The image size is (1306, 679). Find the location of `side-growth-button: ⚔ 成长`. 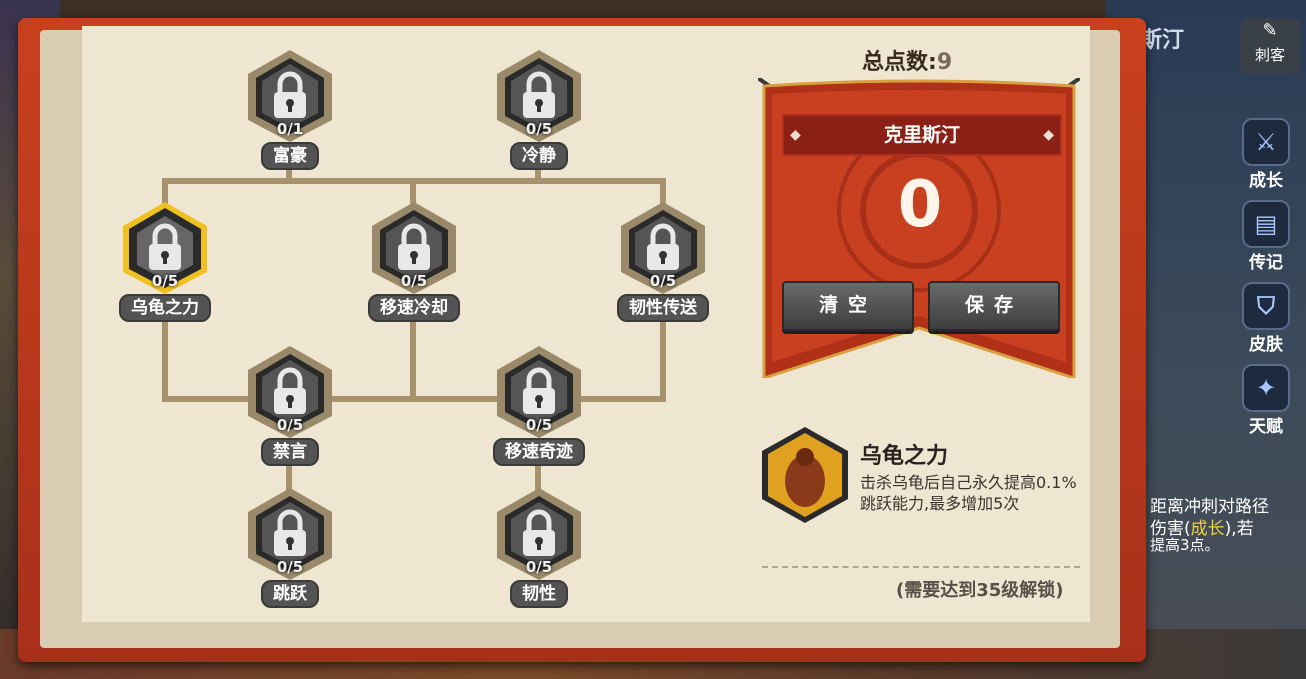

side-growth-button: ⚔ 成长 is located at coordinates (1266, 154).